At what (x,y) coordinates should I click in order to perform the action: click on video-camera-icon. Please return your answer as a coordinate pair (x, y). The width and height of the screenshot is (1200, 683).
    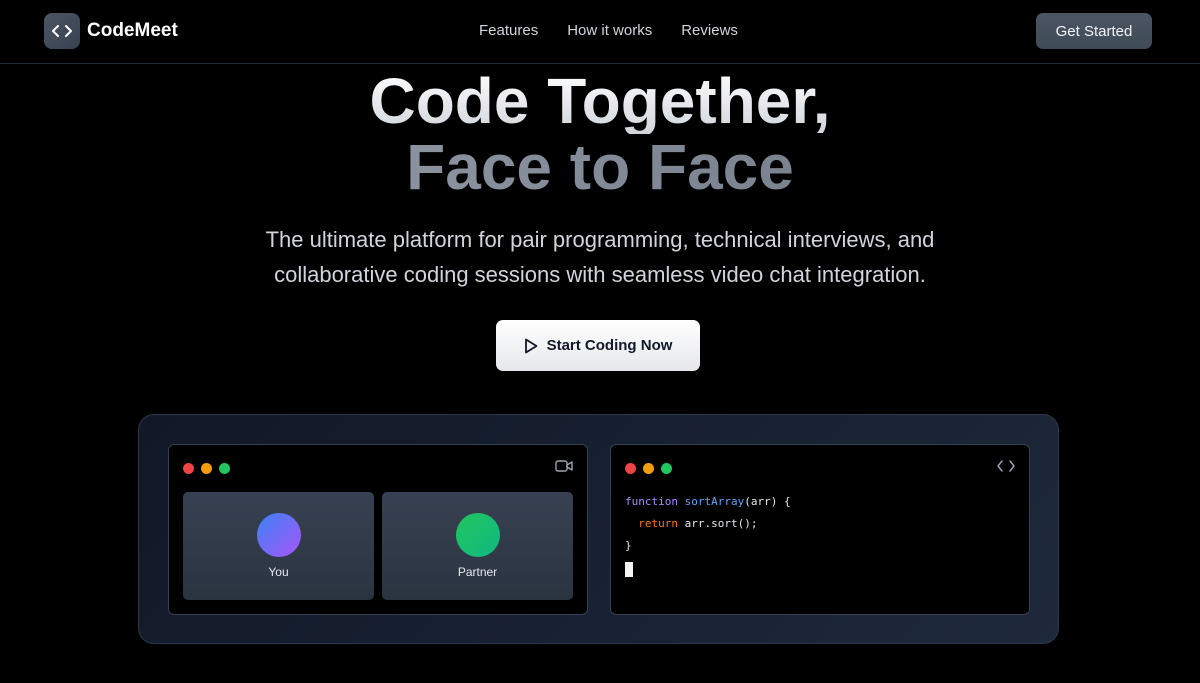
    Looking at the image, I should click on (564, 468).